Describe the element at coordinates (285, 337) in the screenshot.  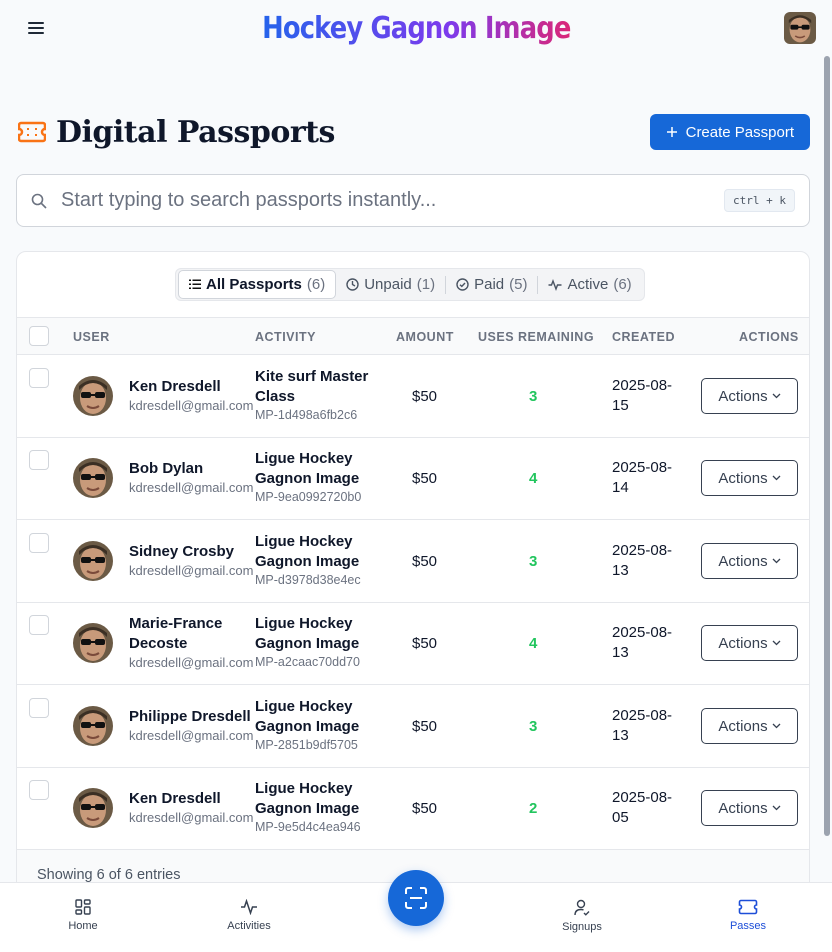
I see `col-header-activity: ACTIVITY` at that location.